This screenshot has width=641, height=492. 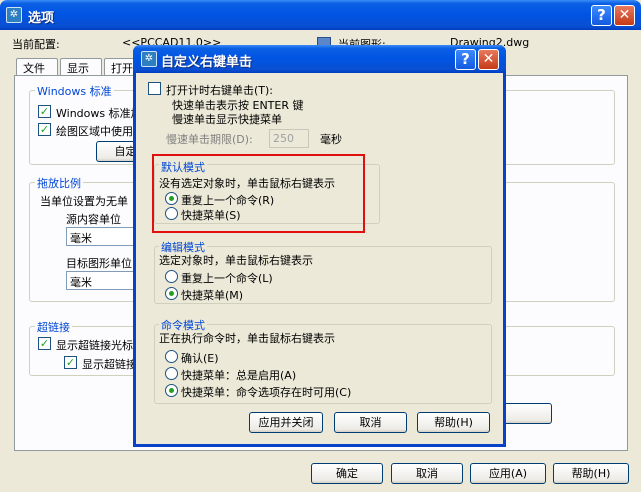 What do you see at coordinates (14, 15) in the screenshot?
I see `app-icon: ✲` at bounding box center [14, 15].